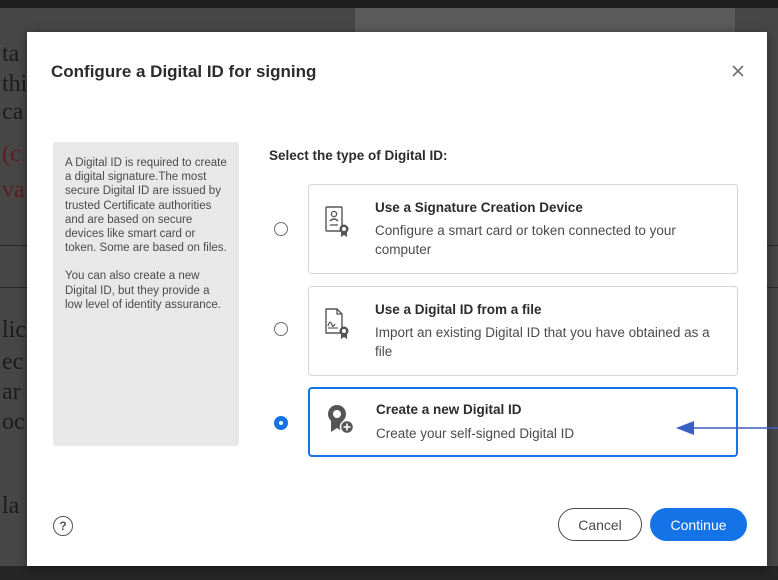 The image size is (778, 580). What do you see at coordinates (11, 392) in the screenshot?
I see `background-text: ar` at bounding box center [11, 392].